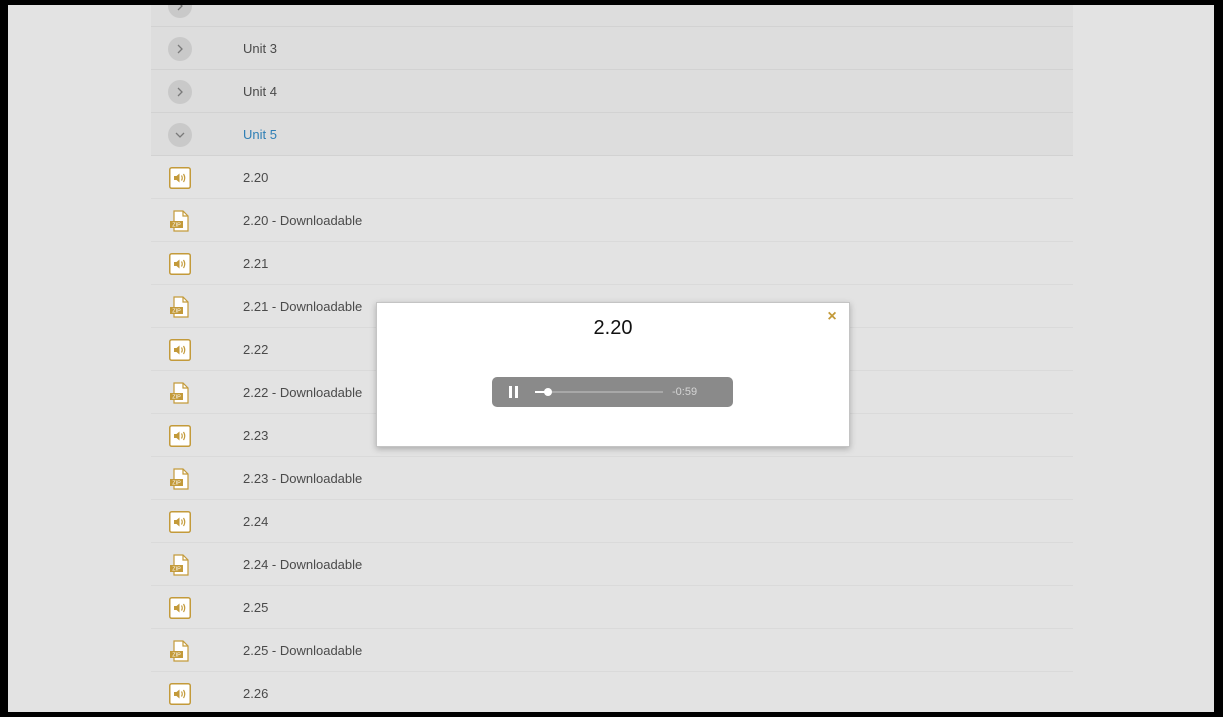  I want to click on progress-track, so click(599, 392).